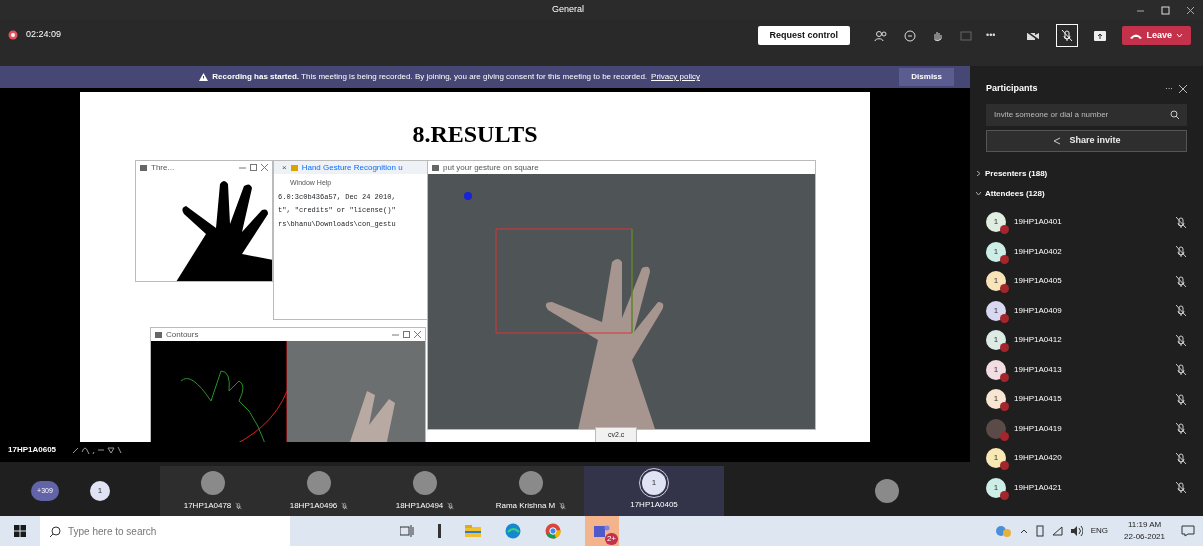 The width and height of the screenshot is (1203, 546). What do you see at coordinates (803, 35) in the screenshot?
I see `request-control-button: Request control` at bounding box center [803, 35].